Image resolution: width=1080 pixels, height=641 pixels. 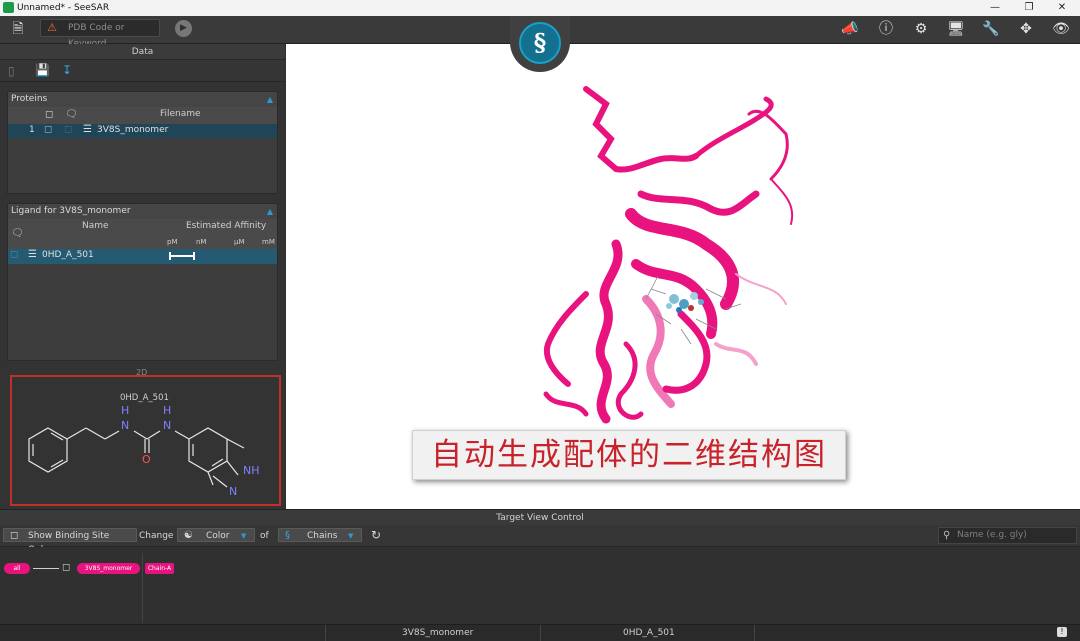 I want to click on name-column-header: Name, so click(x=95, y=226).